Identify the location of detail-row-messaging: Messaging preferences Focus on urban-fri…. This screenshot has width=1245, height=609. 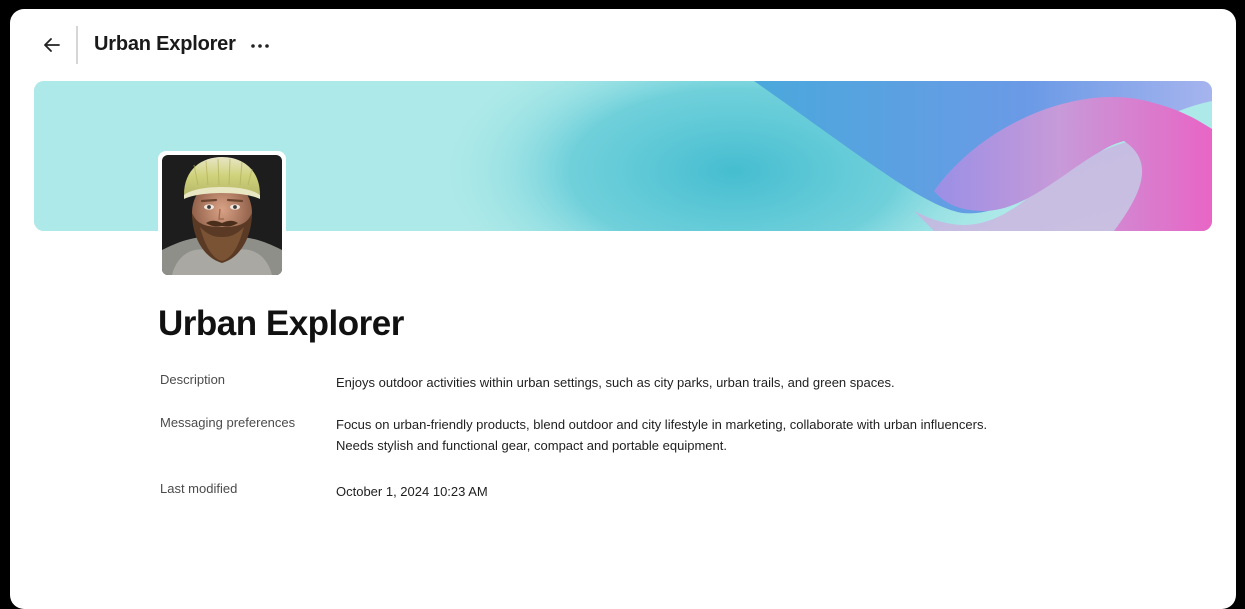
(660, 435).